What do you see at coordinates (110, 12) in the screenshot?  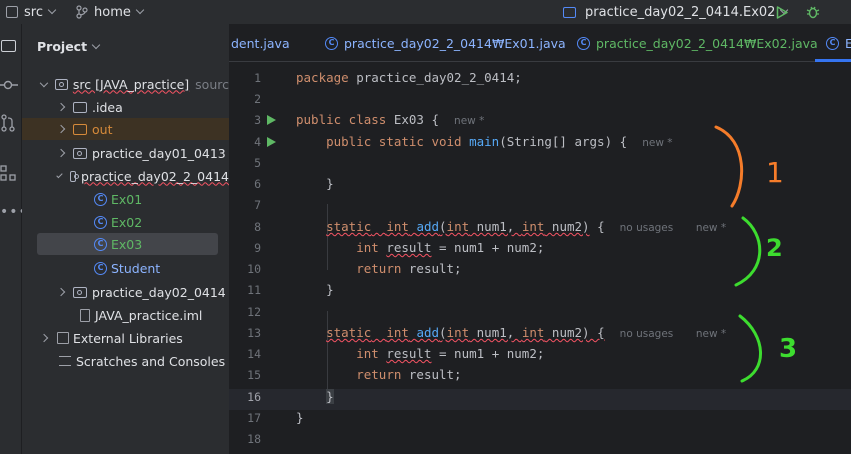 I see `branch-switcher: home` at bounding box center [110, 12].